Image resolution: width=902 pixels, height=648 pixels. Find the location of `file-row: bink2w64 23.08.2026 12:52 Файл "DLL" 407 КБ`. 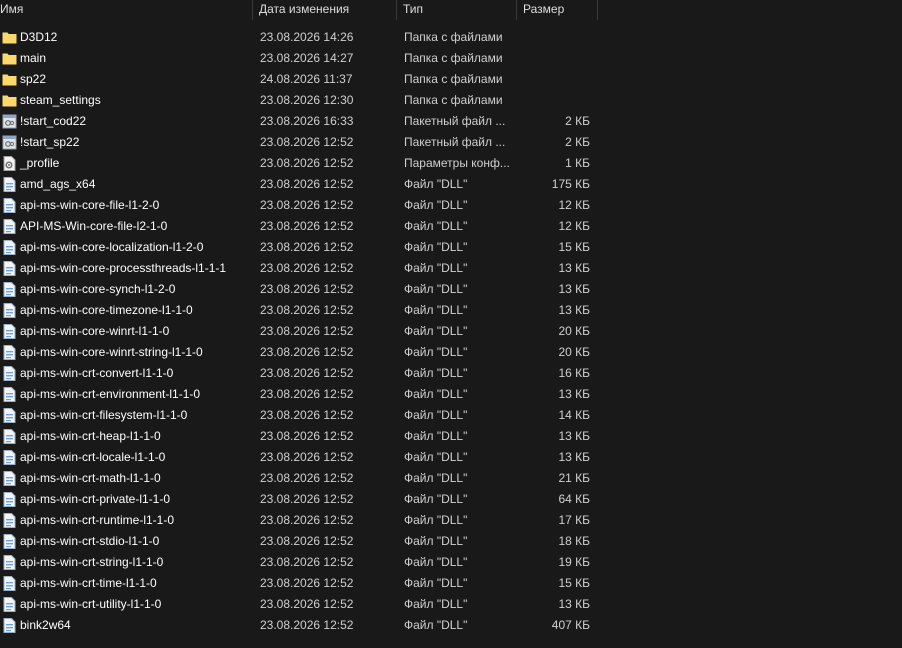

file-row: bink2w64 23.08.2026 12:52 Файл "DLL" 407 КБ is located at coordinates (451, 625).